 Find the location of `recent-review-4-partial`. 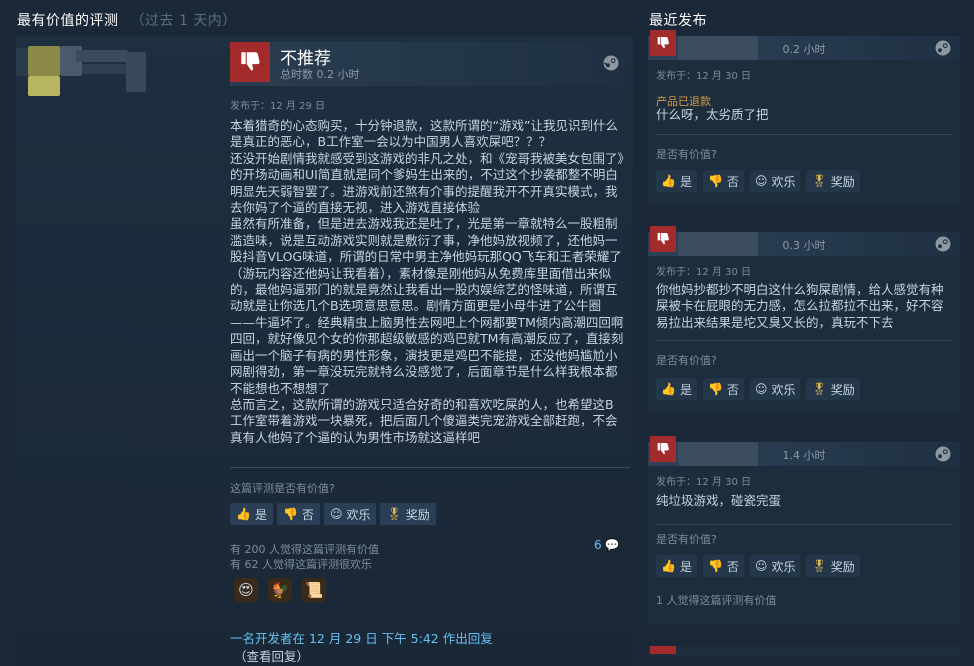

recent-review-4-partial is located at coordinates (804, 651).